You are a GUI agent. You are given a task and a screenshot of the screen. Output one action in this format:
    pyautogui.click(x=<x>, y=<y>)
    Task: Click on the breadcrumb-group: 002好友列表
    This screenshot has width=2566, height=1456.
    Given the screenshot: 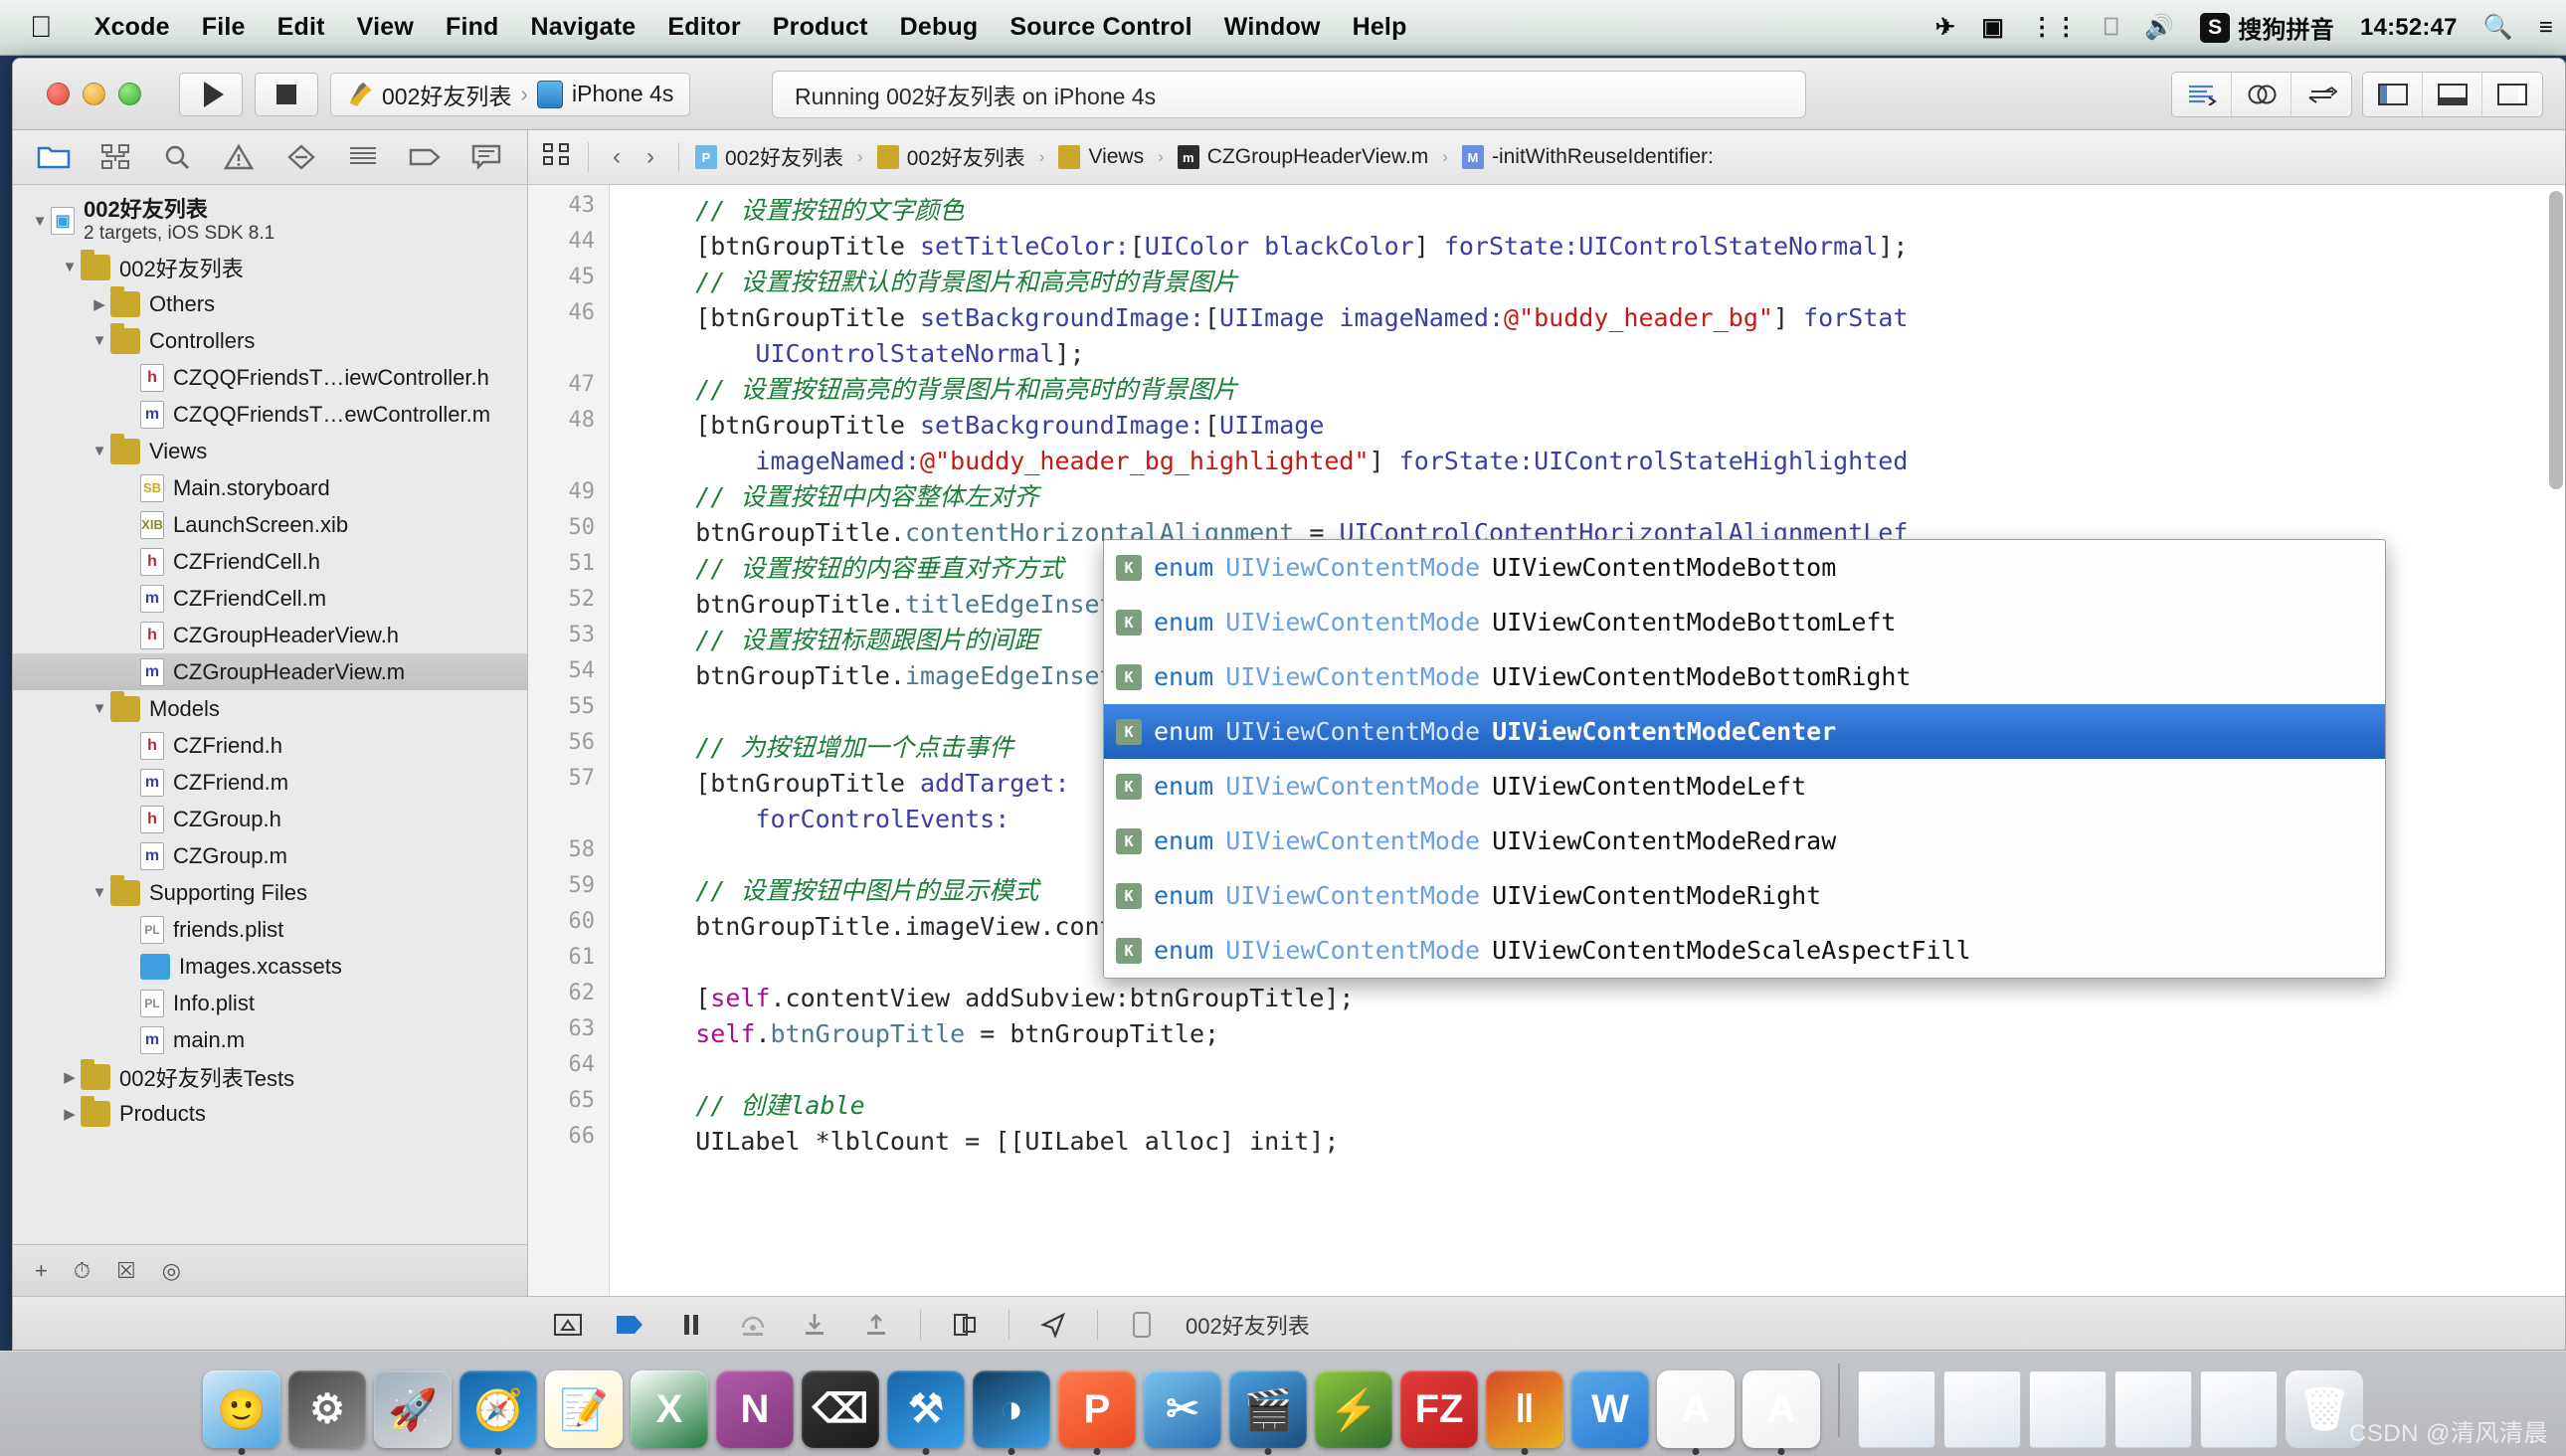 What is the action you would take?
    pyautogui.click(x=950, y=157)
    